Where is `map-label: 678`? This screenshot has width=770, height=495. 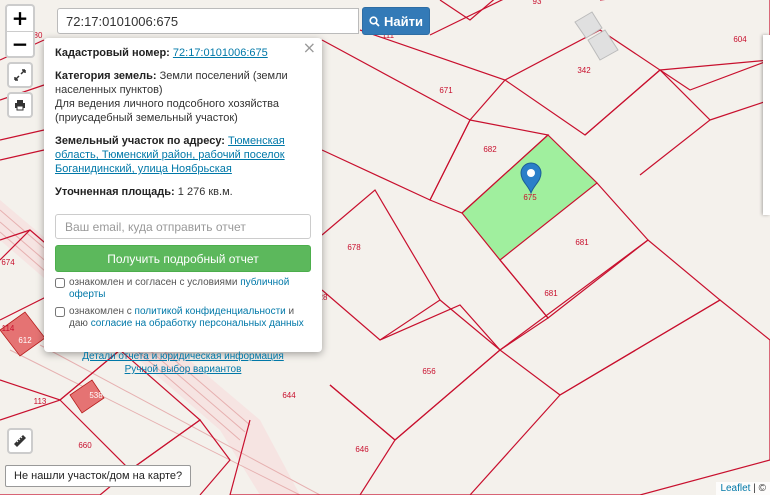
map-label: 678 is located at coordinates (354, 247).